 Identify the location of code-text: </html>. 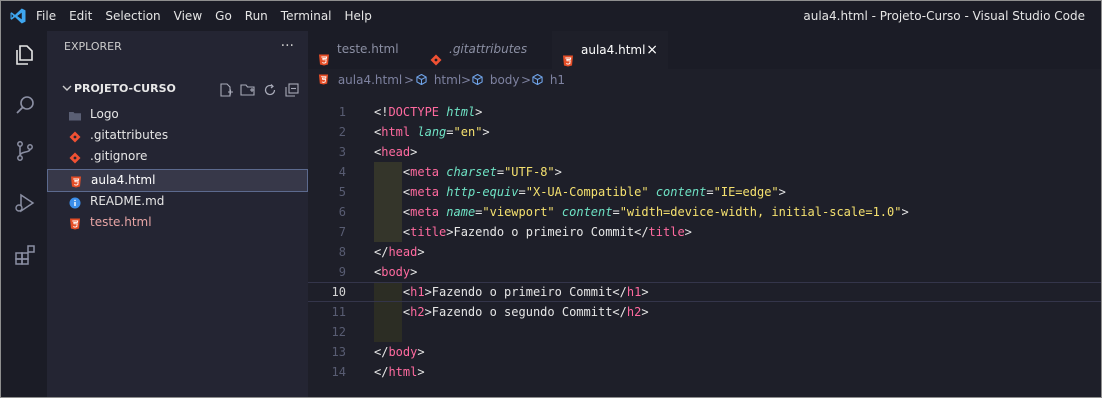
(399, 372).